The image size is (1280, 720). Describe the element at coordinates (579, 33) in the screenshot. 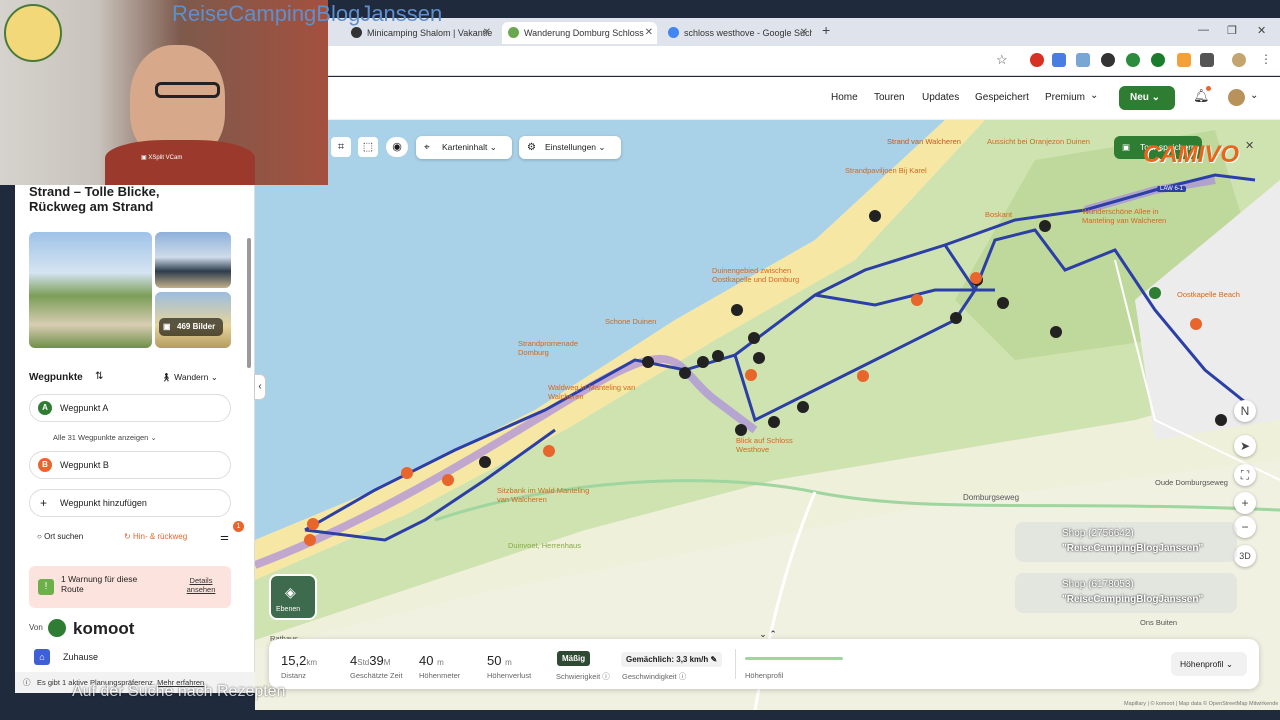

I see `browser-tab-wanderung: Wanderung Domburg Schloss ✕` at that location.